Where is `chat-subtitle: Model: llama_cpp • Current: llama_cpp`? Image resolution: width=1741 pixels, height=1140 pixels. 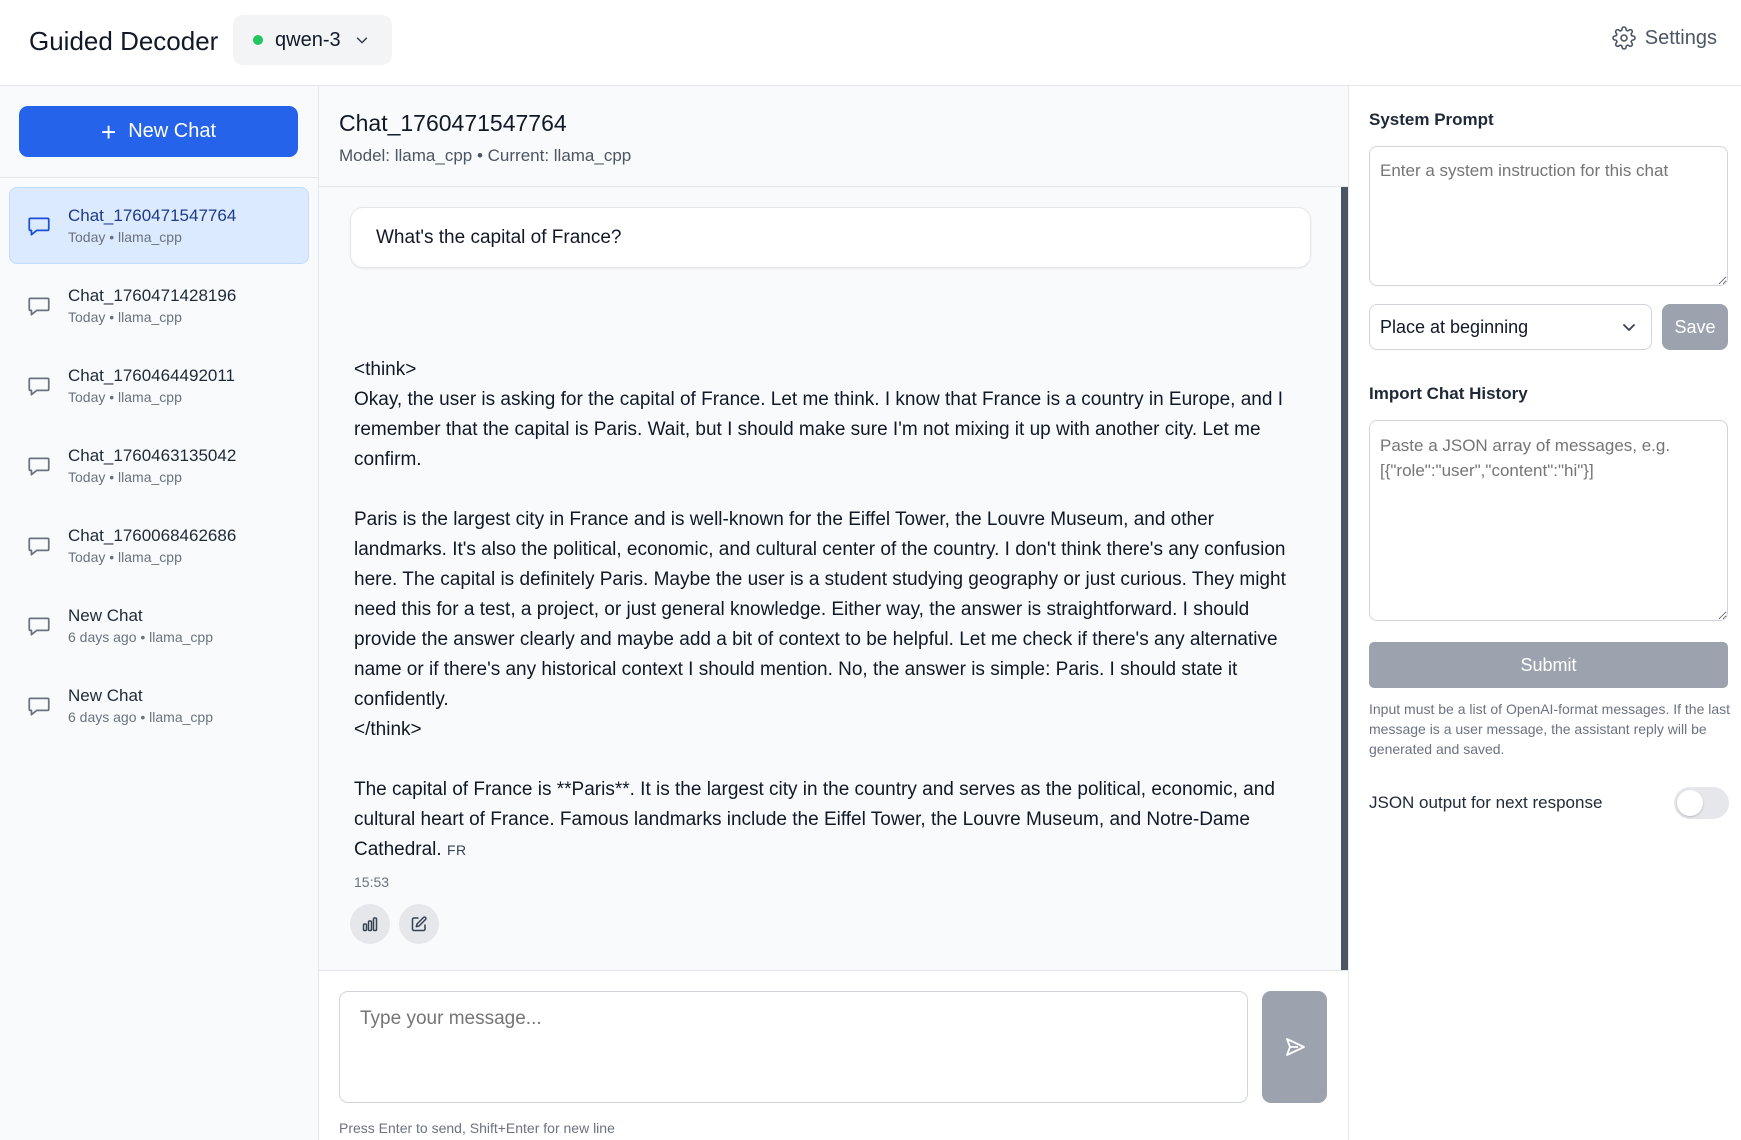 chat-subtitle: Model: llama_cpp • Current: llama_cpp is located at coordinates (485, 155).